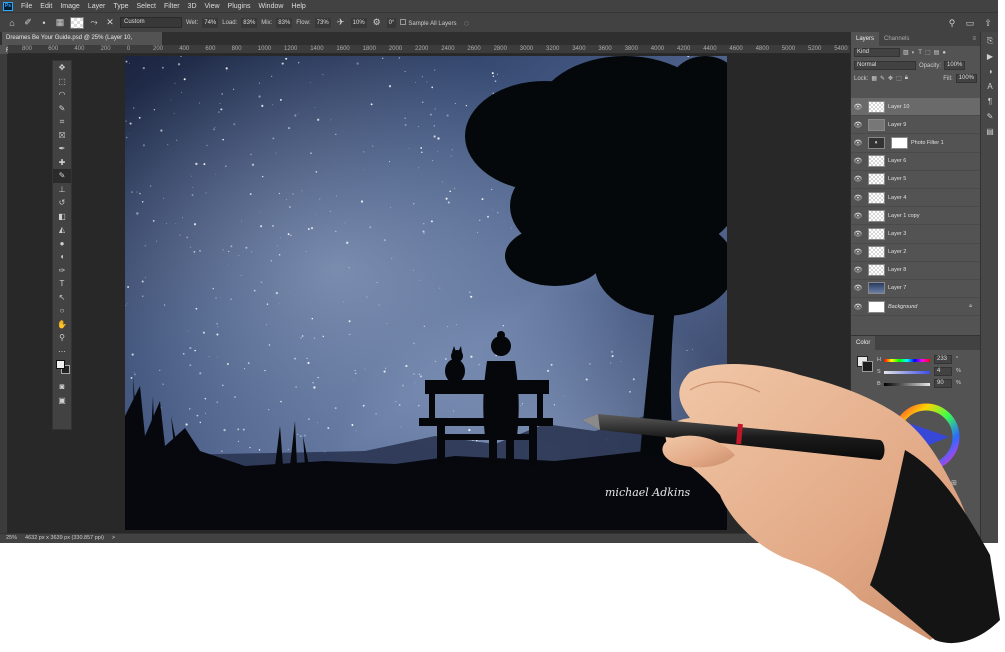  I want to click on lock-position-icon: ✥, so click(890, 78).